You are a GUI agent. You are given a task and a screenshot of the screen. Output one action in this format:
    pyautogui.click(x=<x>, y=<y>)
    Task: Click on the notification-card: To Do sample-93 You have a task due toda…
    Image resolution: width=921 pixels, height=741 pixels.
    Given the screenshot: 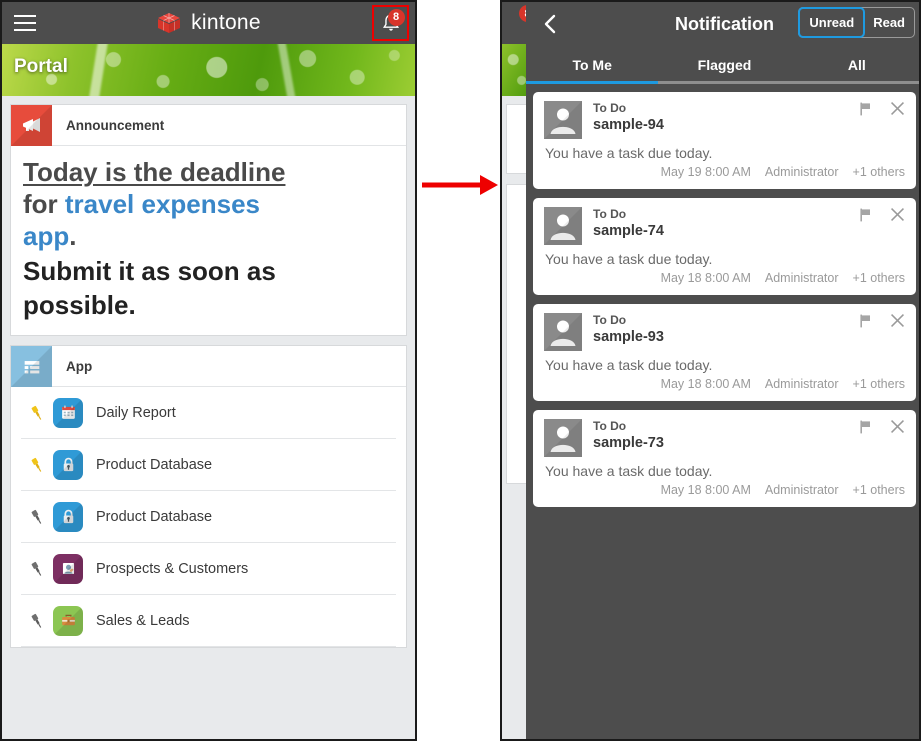 What is the action you would take?
    pyautogui.click(x=724, y=352)
    